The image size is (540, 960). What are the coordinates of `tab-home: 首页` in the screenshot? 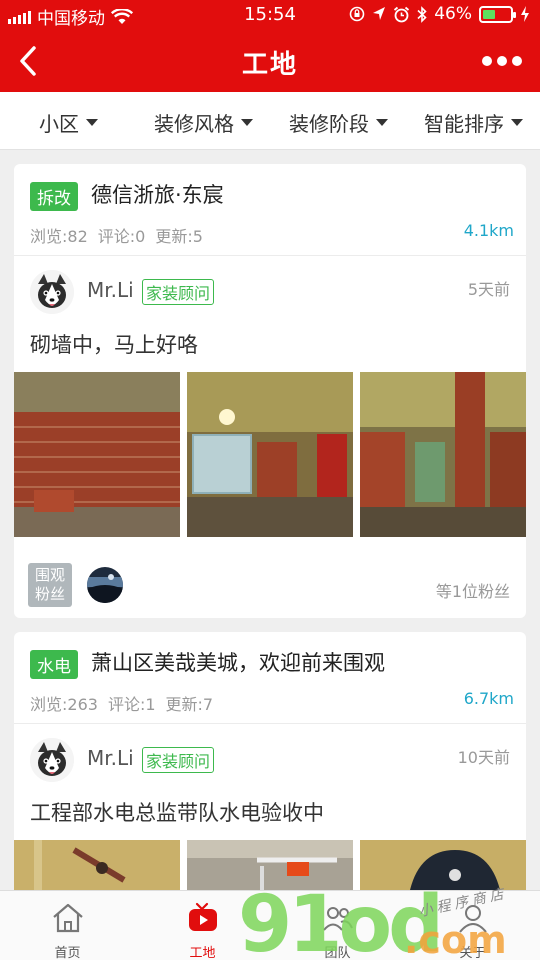 It's located at (67, 925).